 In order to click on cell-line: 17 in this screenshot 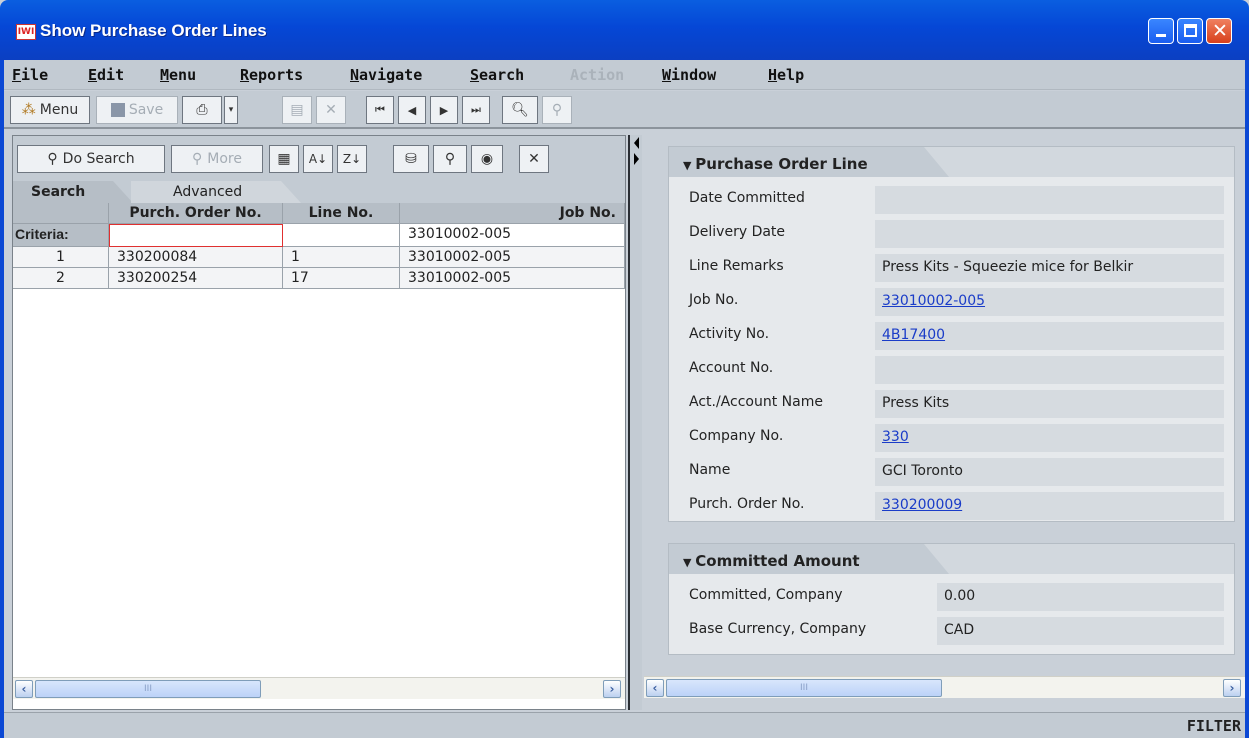, I will do `click(341, 278)`.